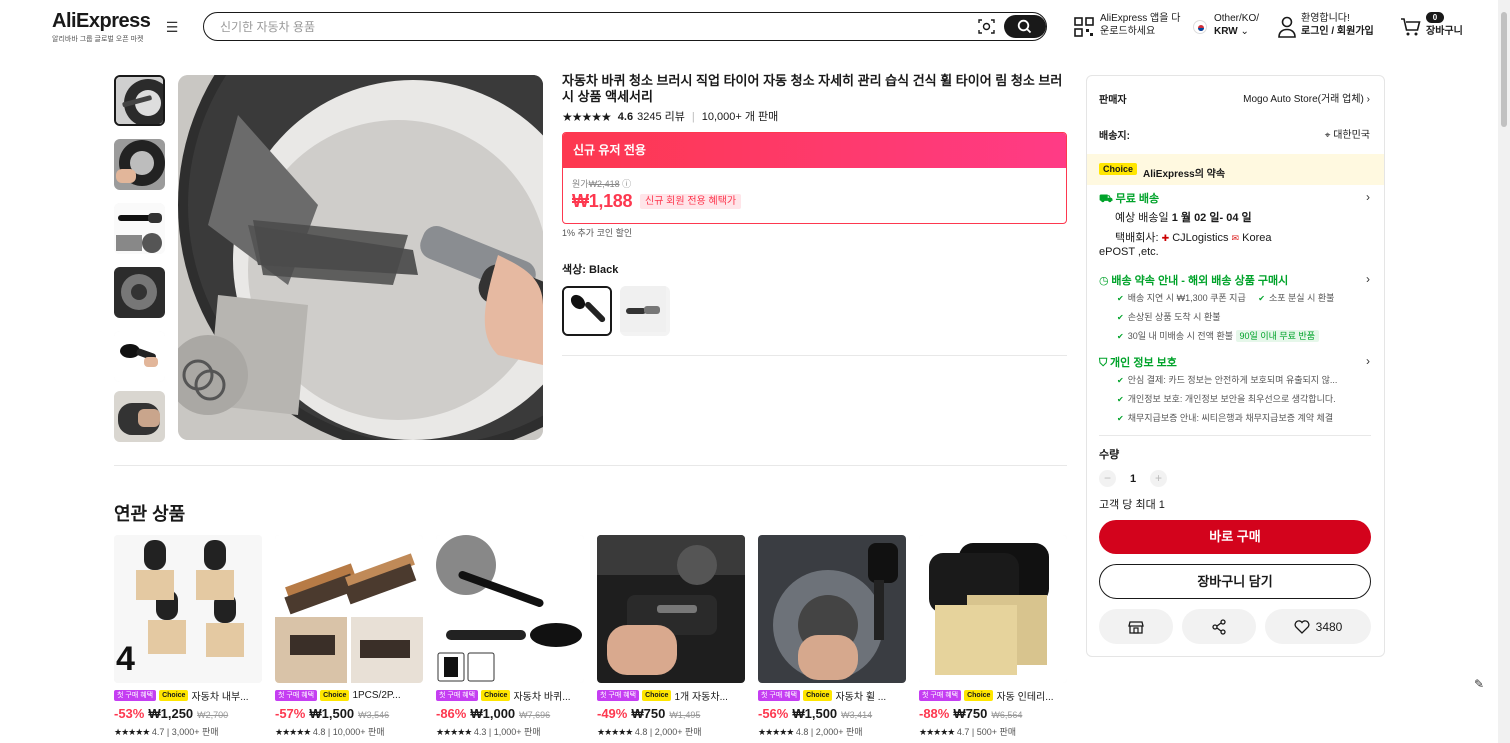 The image size is (1510, 743). What do you see at coordinates (1211, 218) in the screenshot?
I see `eta-dates: 1 월 02 일- 04 일` at bounding box center [1211, 218].